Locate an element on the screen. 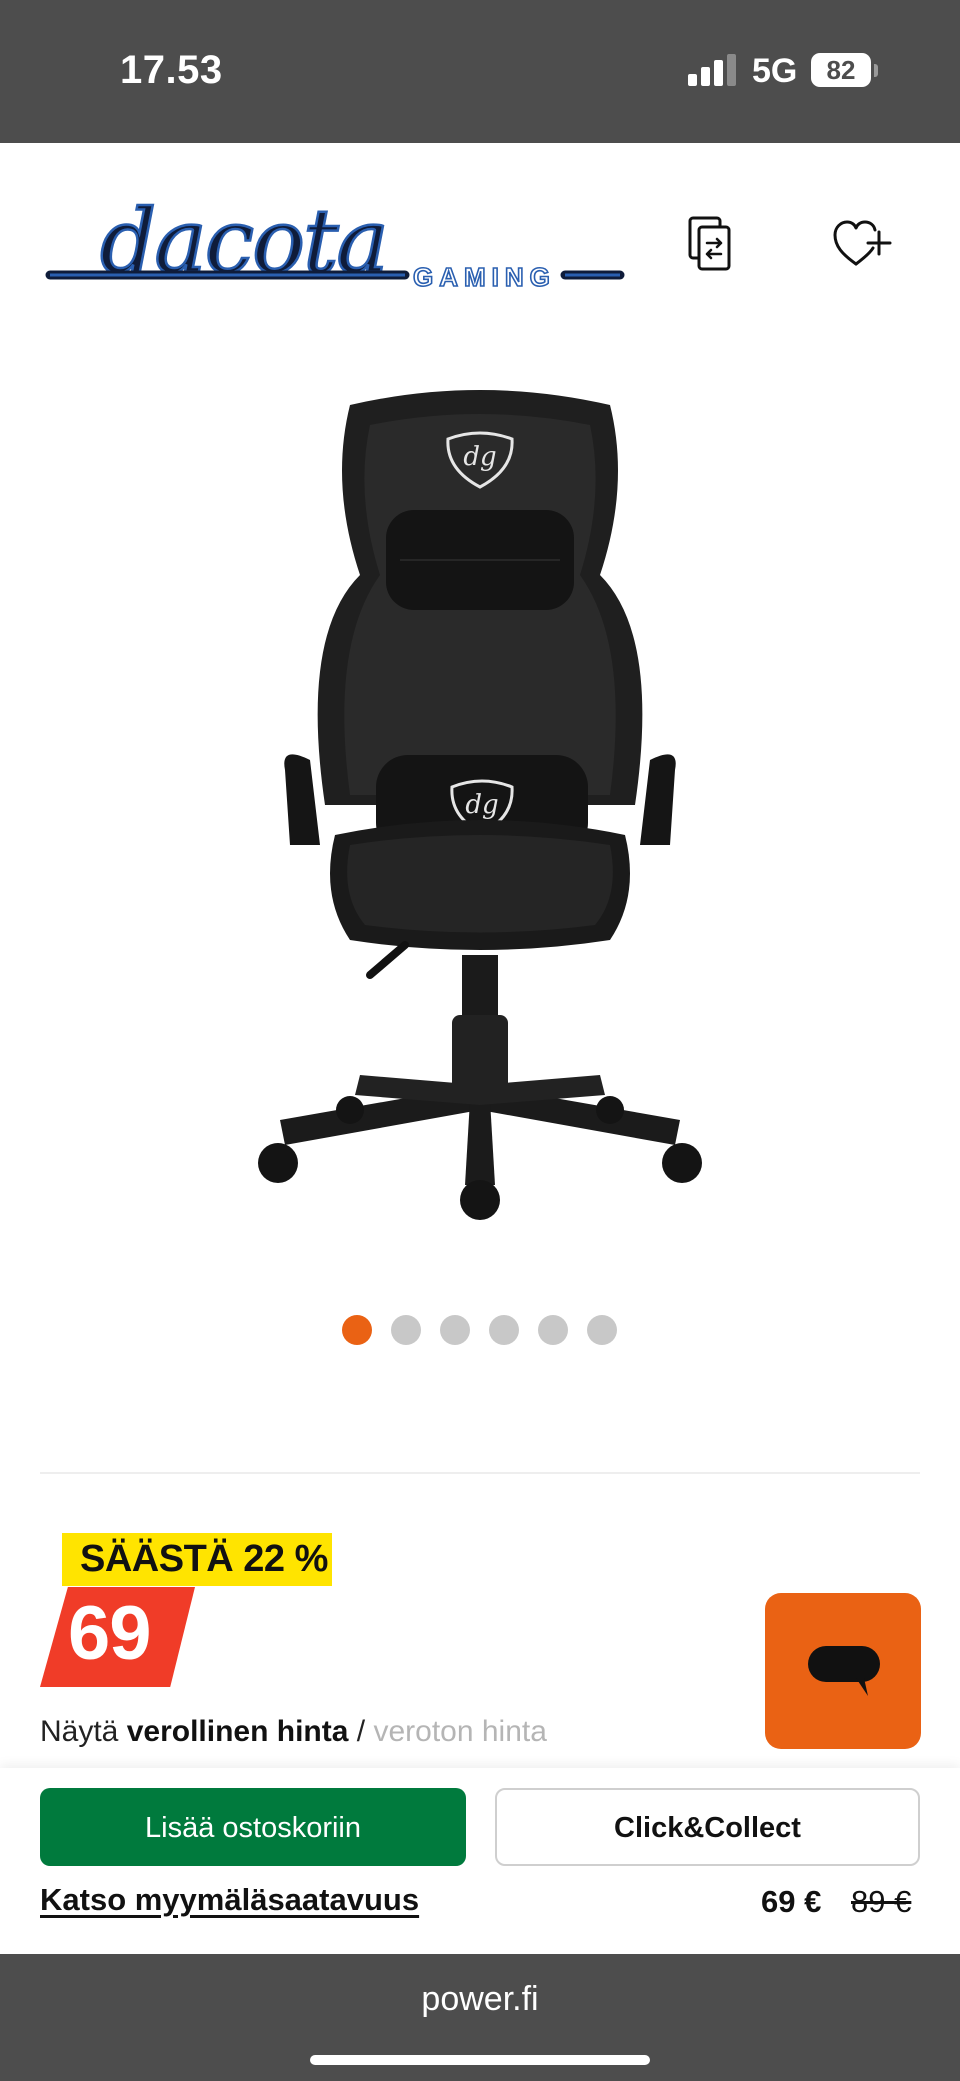 This screenshot has width=960, height=2081. browser-bar: power.fi is located at coordinates (480, 2017).